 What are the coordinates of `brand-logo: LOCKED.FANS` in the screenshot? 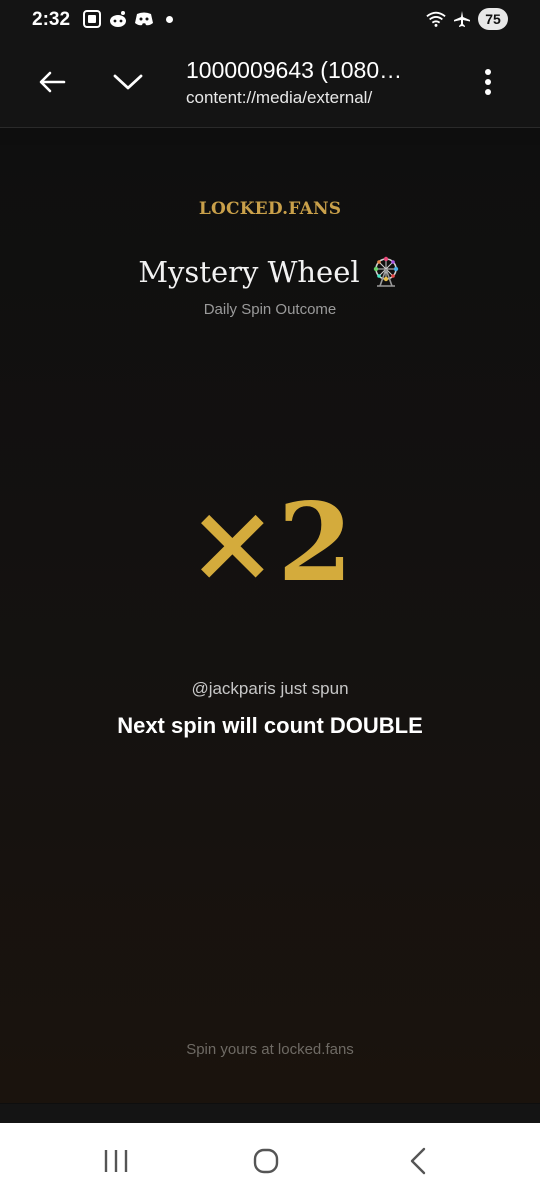 It's located at (270, 209).